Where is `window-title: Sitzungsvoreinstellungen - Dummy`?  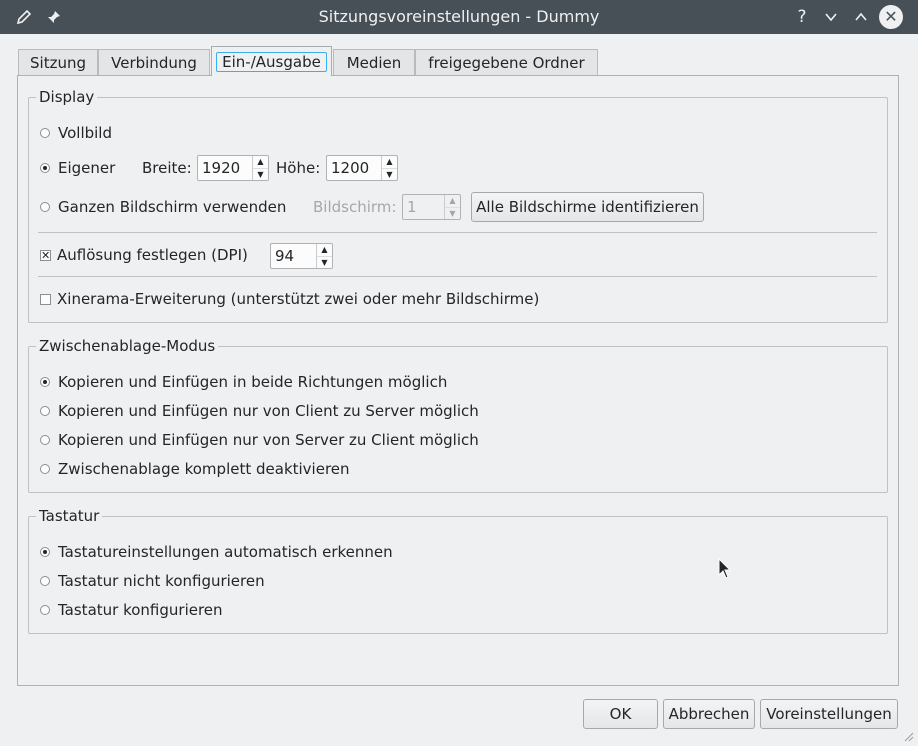
window-title: Sitzungsvoreinstellungen - Dummy is located at coordinates (459, 16).